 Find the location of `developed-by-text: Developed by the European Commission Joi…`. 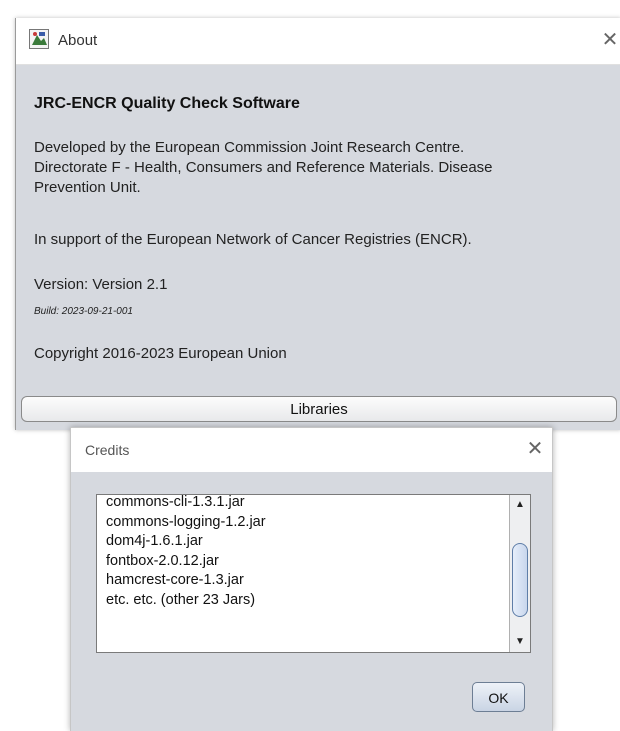

developed-by-text: Developed by the European Commission Joi… is located at coordinates (324, 168).